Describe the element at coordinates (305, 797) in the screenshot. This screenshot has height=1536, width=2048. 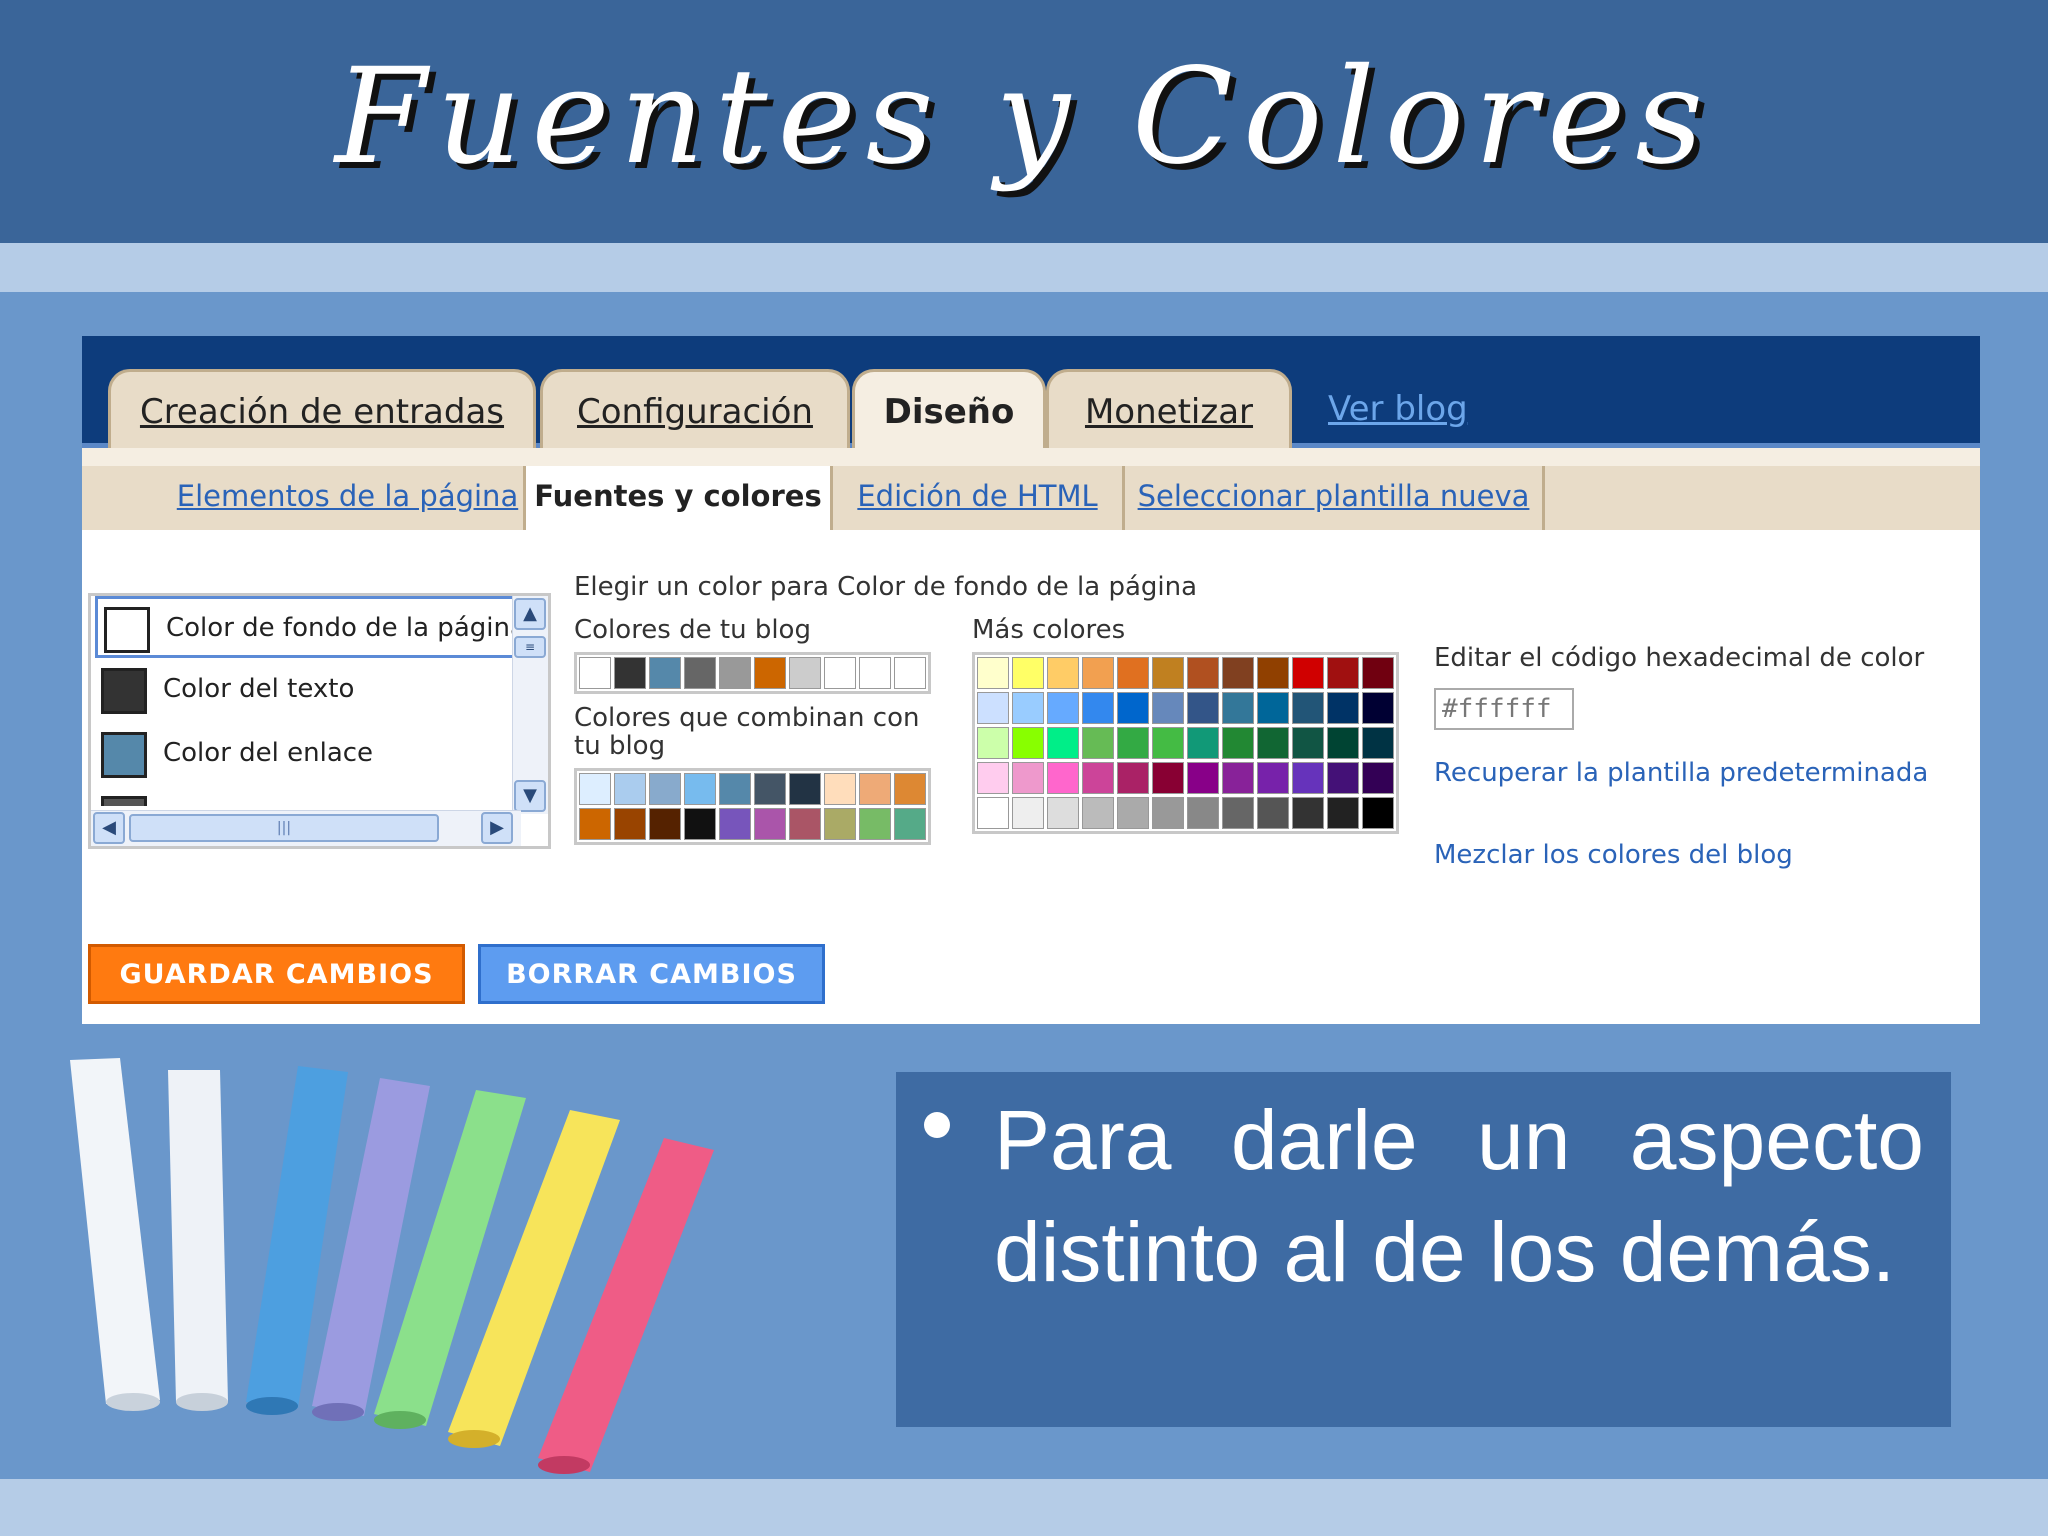
I see `list-item-partial` at that location.